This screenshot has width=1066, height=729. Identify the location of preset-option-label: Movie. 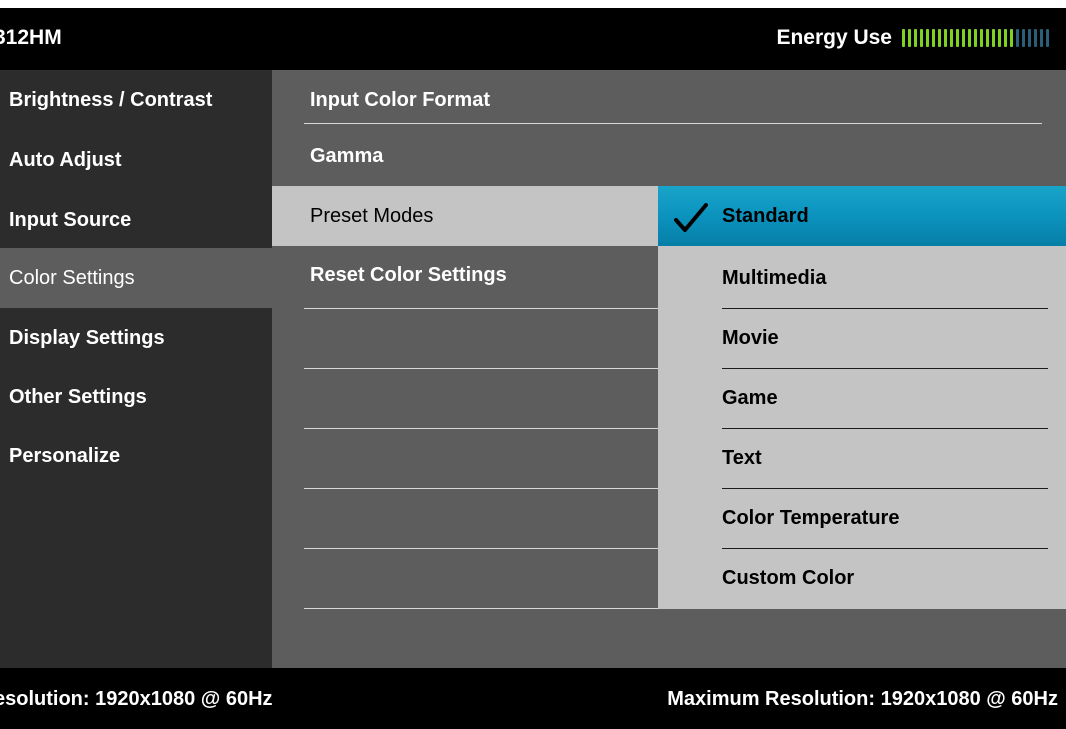
(750, 338).